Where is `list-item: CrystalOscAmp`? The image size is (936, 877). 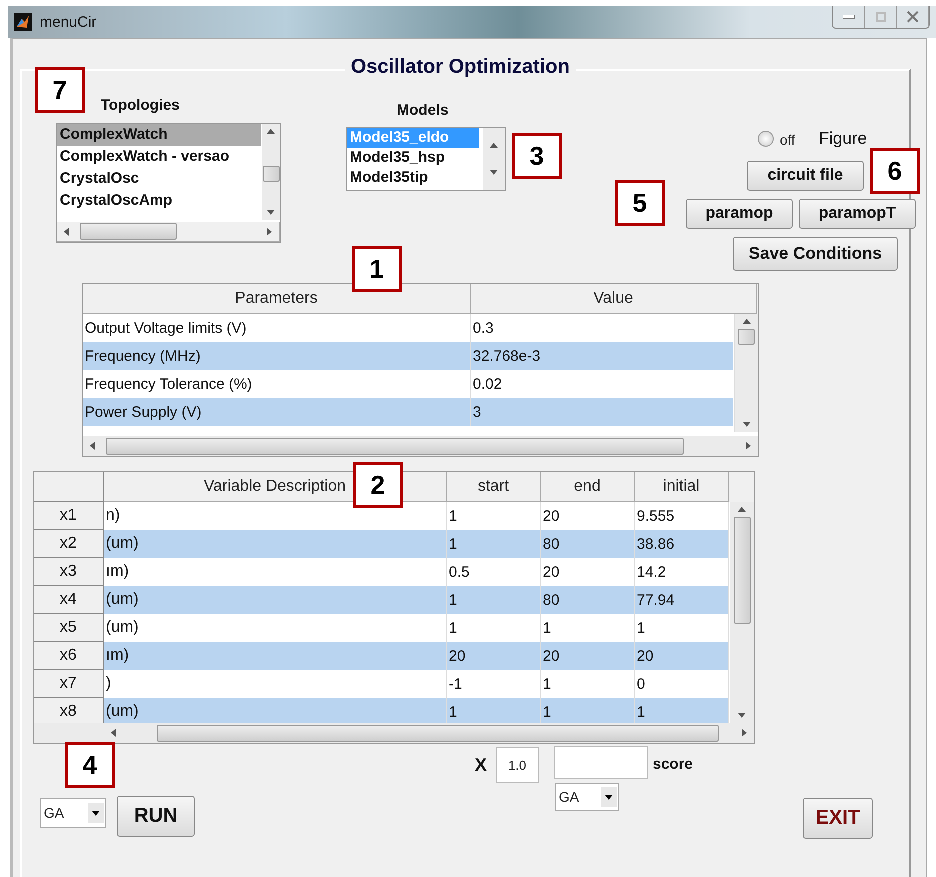
list-item: CrystalOscAmp is located at coordinates (159, 201).